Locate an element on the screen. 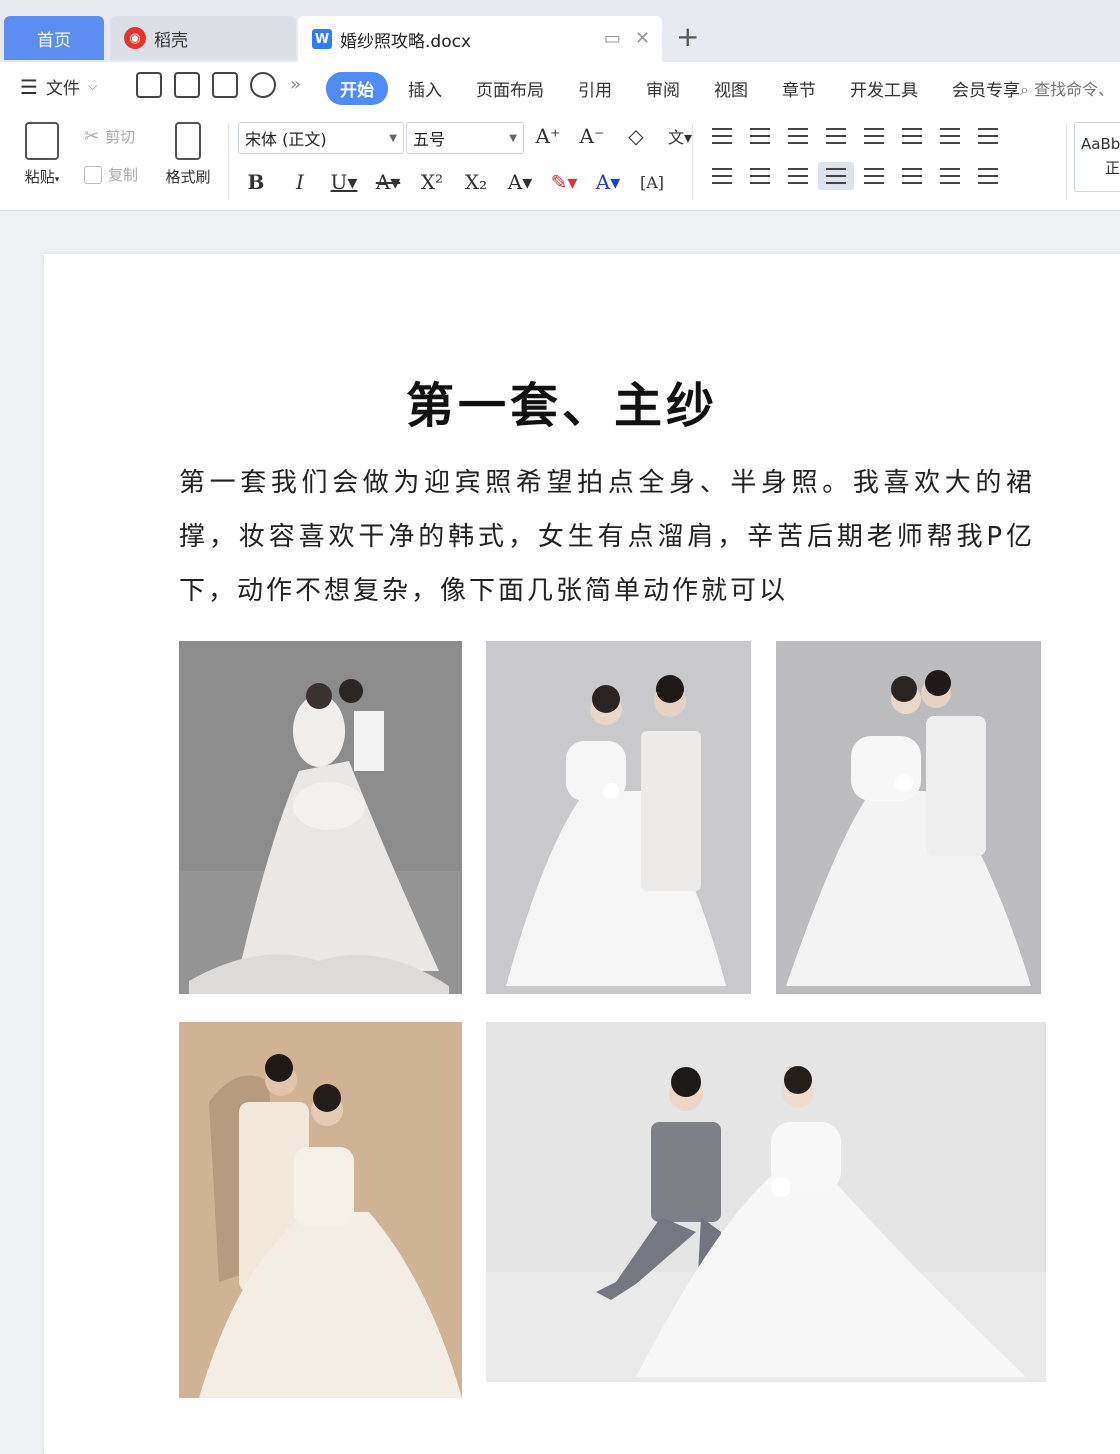 This screenshot has width=1120, height=1454. tab-view: 视图 is located at coordinates (731, 88).